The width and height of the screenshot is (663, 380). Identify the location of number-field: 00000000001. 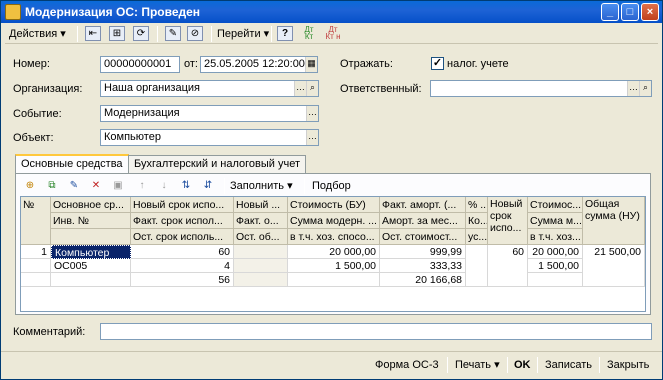
(140, 64).